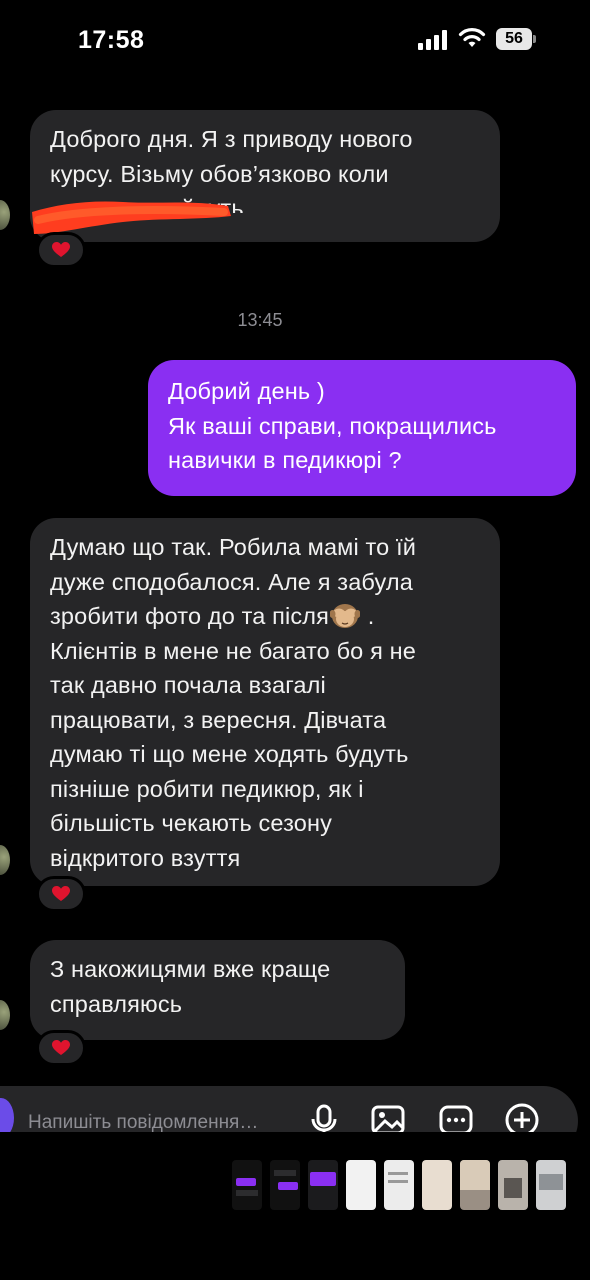 The height and width of the screenshot is (1280, 590). What do you see at coordinates (217, 990) in the screenshot?
I see `incoming-message-bubble: З накожицями вже краще справляюсь` at bounding box center [217, 990].